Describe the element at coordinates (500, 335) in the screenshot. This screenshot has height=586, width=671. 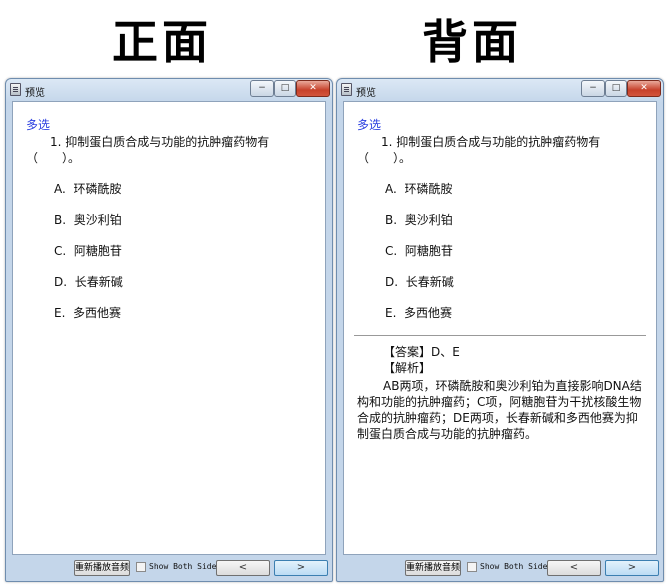
I see `answer-divider` at that location.